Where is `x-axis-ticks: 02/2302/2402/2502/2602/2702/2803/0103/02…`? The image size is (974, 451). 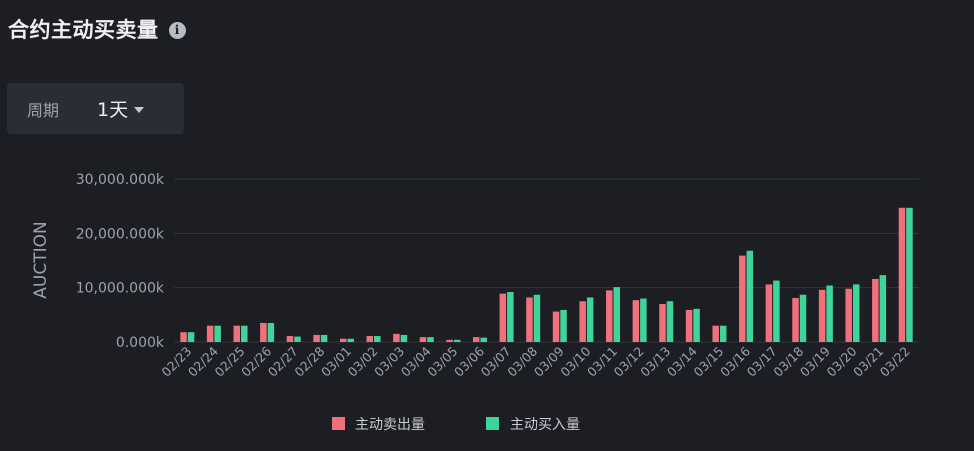
x-axis-ticks: 02/2302/2402/2502/2602/2702/2803/0103/02… is located at coordinates (535, 361).